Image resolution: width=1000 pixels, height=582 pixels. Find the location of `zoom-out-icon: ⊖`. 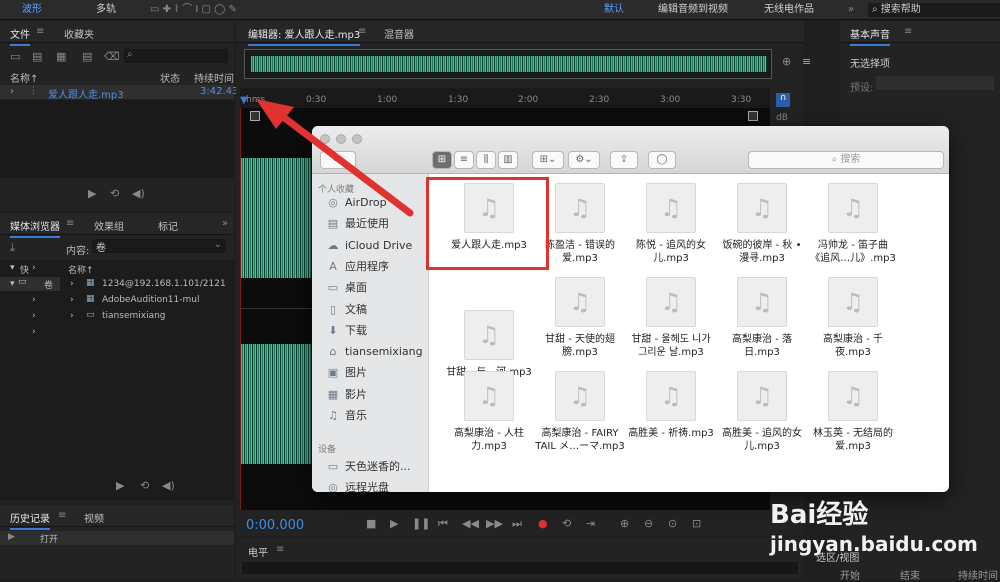

zoom-out-icon: ⊖ is located at coordinates (648, 523).